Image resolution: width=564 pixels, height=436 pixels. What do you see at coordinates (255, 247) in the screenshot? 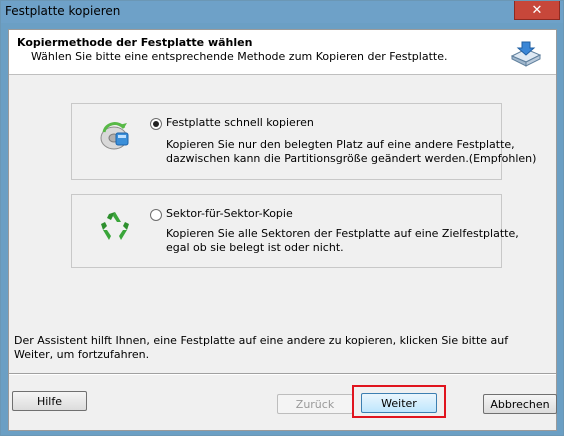
I see `sector-copy-description-line2: egal ob sie belegt ist oder nicht.` at bounding box center [255, 247].